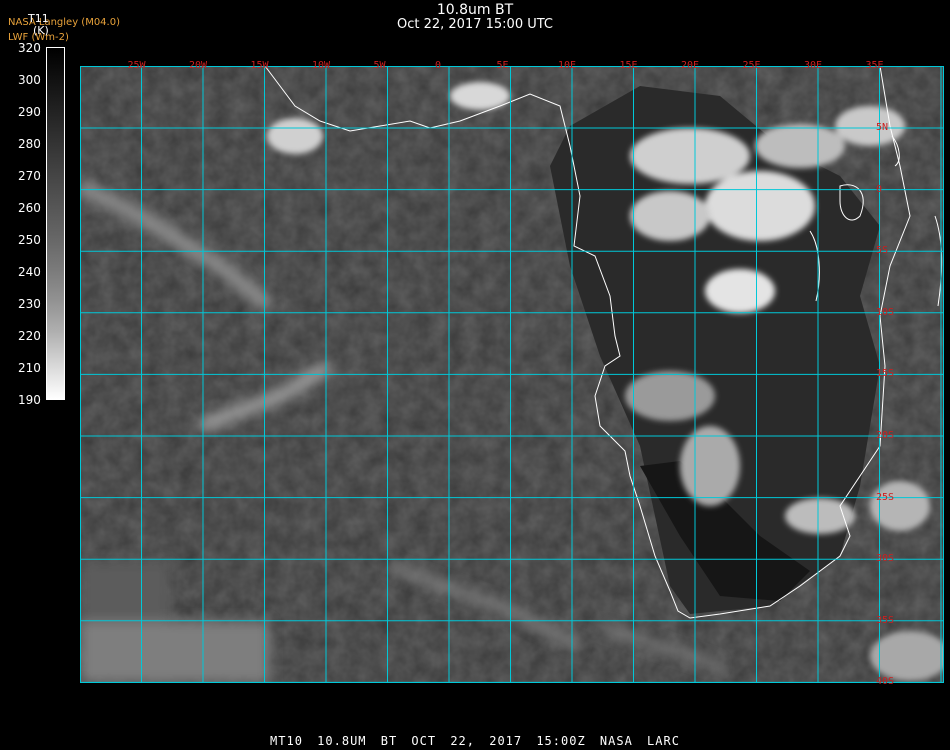 This screenshot has height=750, width=950. I want to click on longitude-label: 10W, so click(321, 65).